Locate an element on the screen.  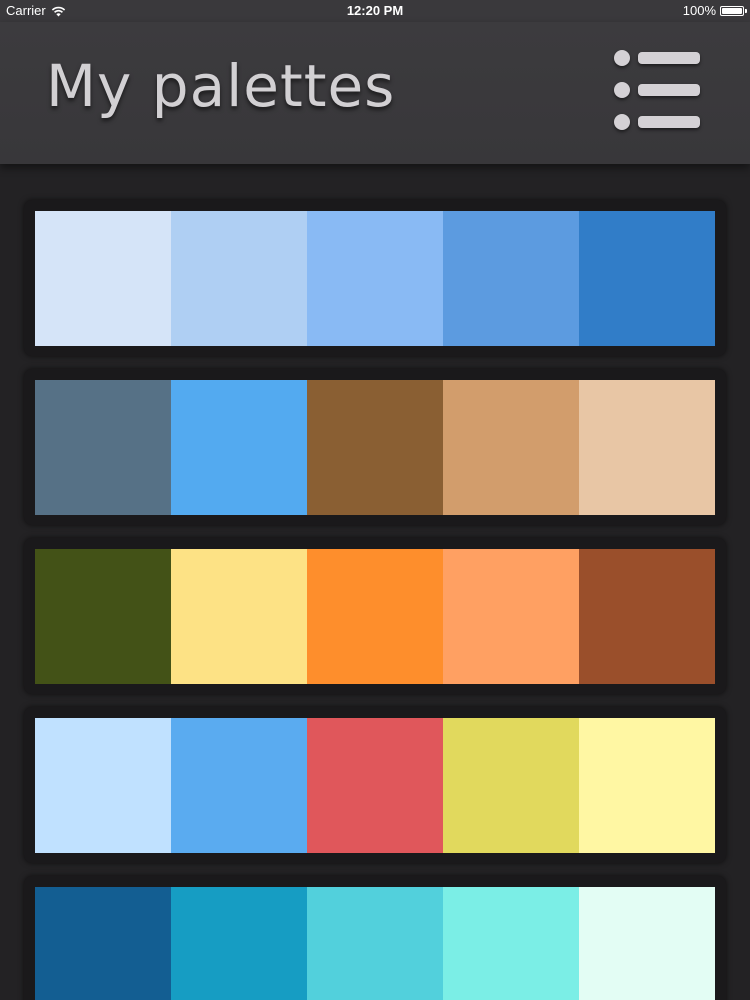
battery-fill is located at coordinates (732, 11).